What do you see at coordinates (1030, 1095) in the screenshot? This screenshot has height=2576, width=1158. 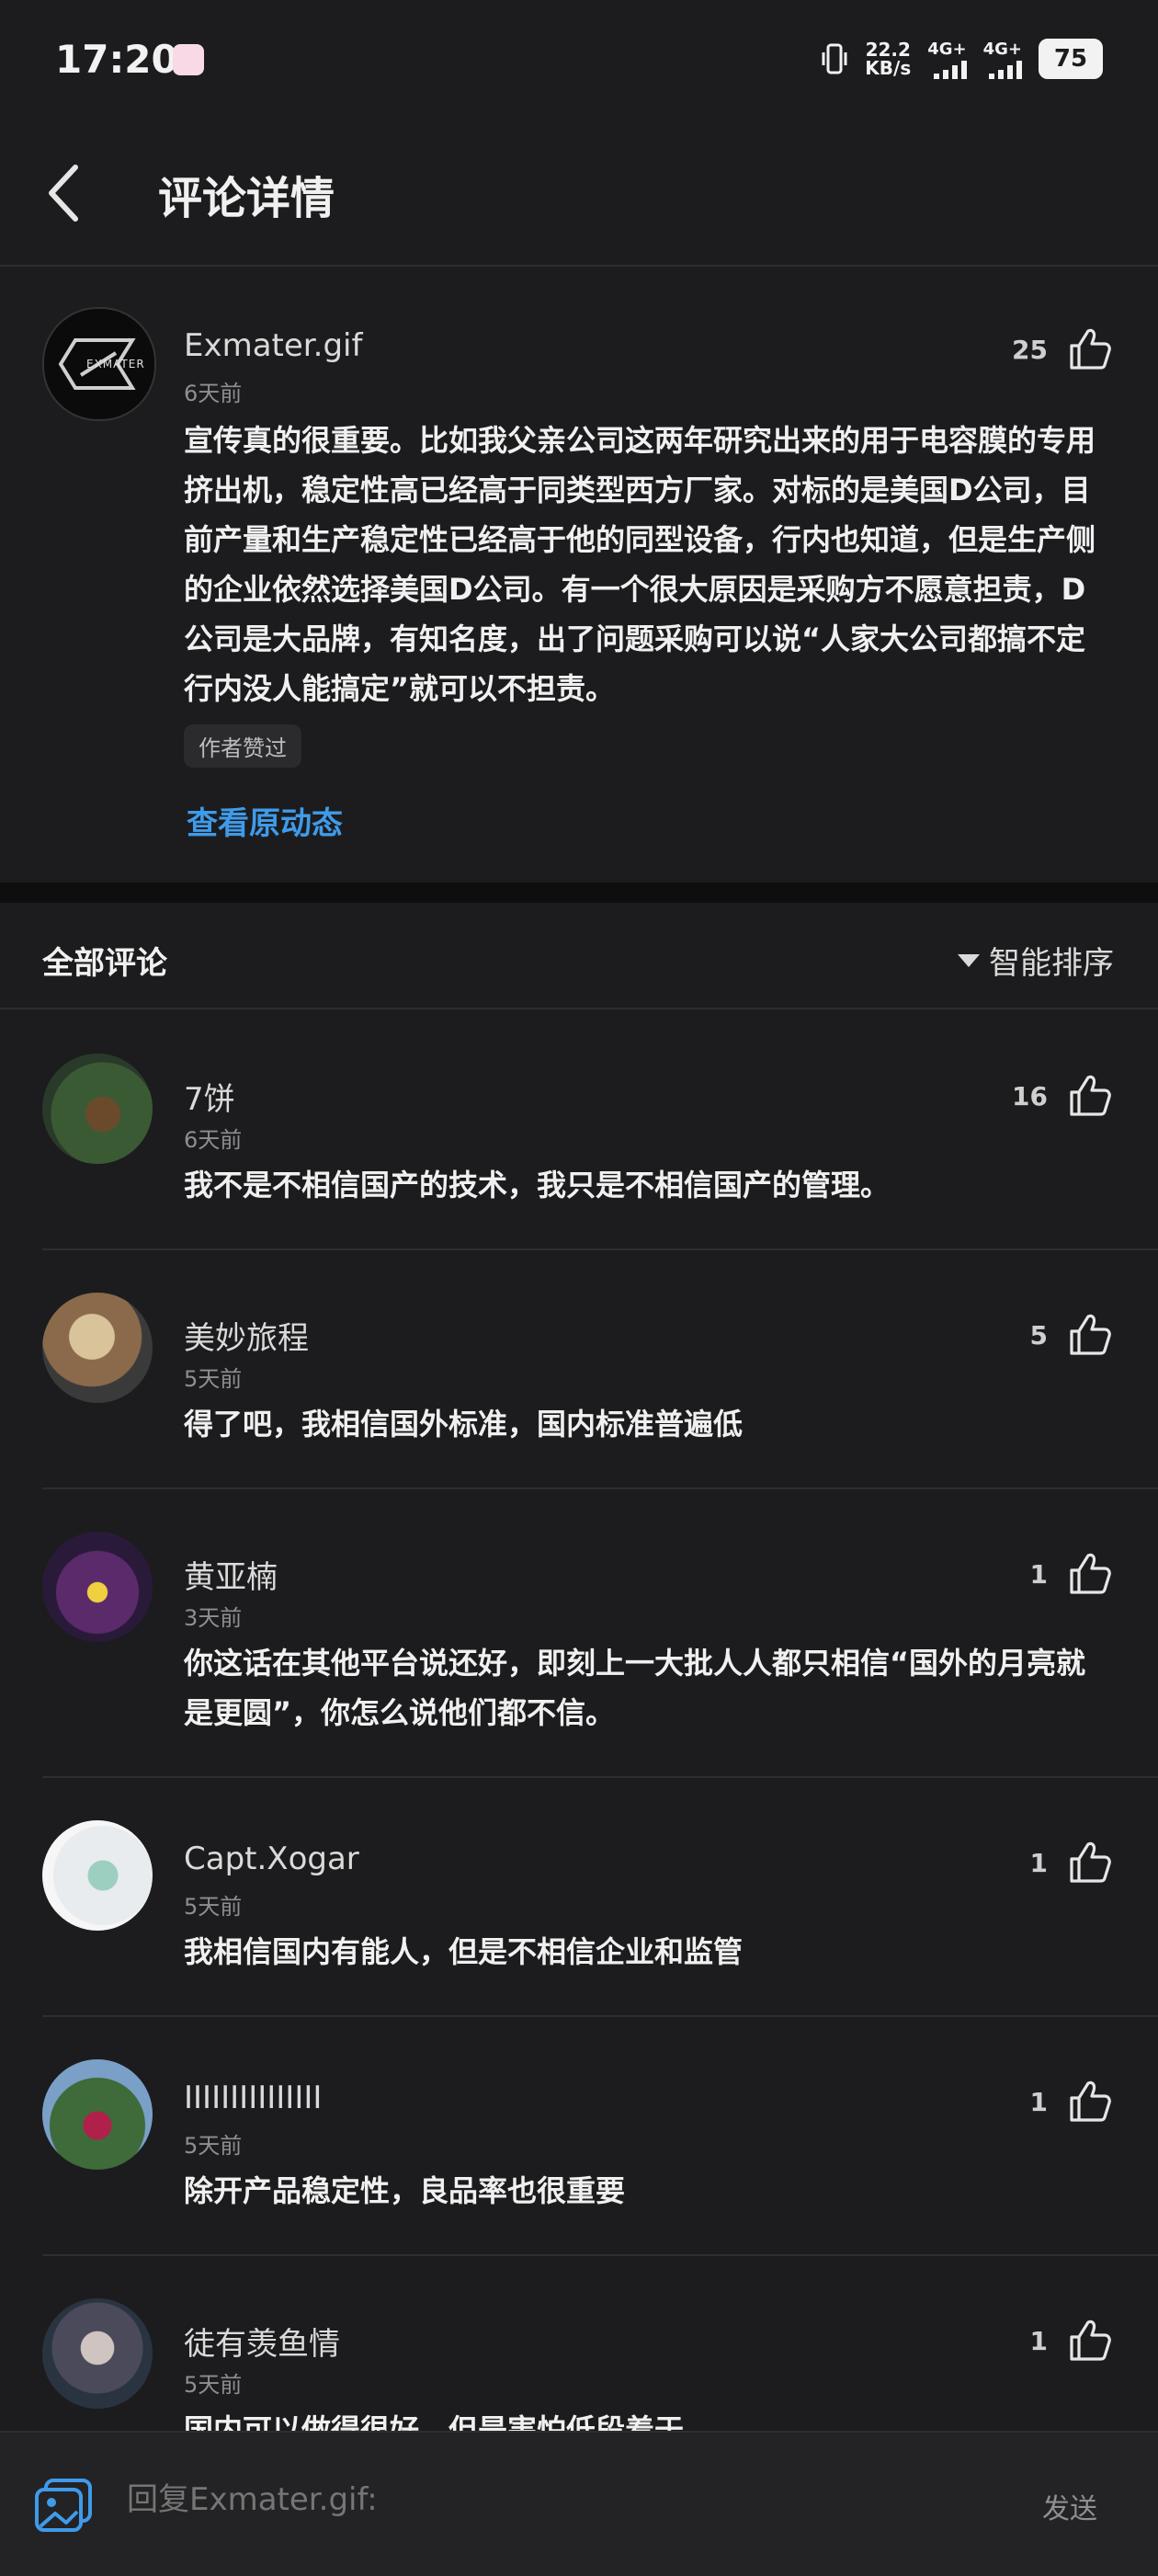 I see `like-count: 16` at bounding box center [1030, 1095].